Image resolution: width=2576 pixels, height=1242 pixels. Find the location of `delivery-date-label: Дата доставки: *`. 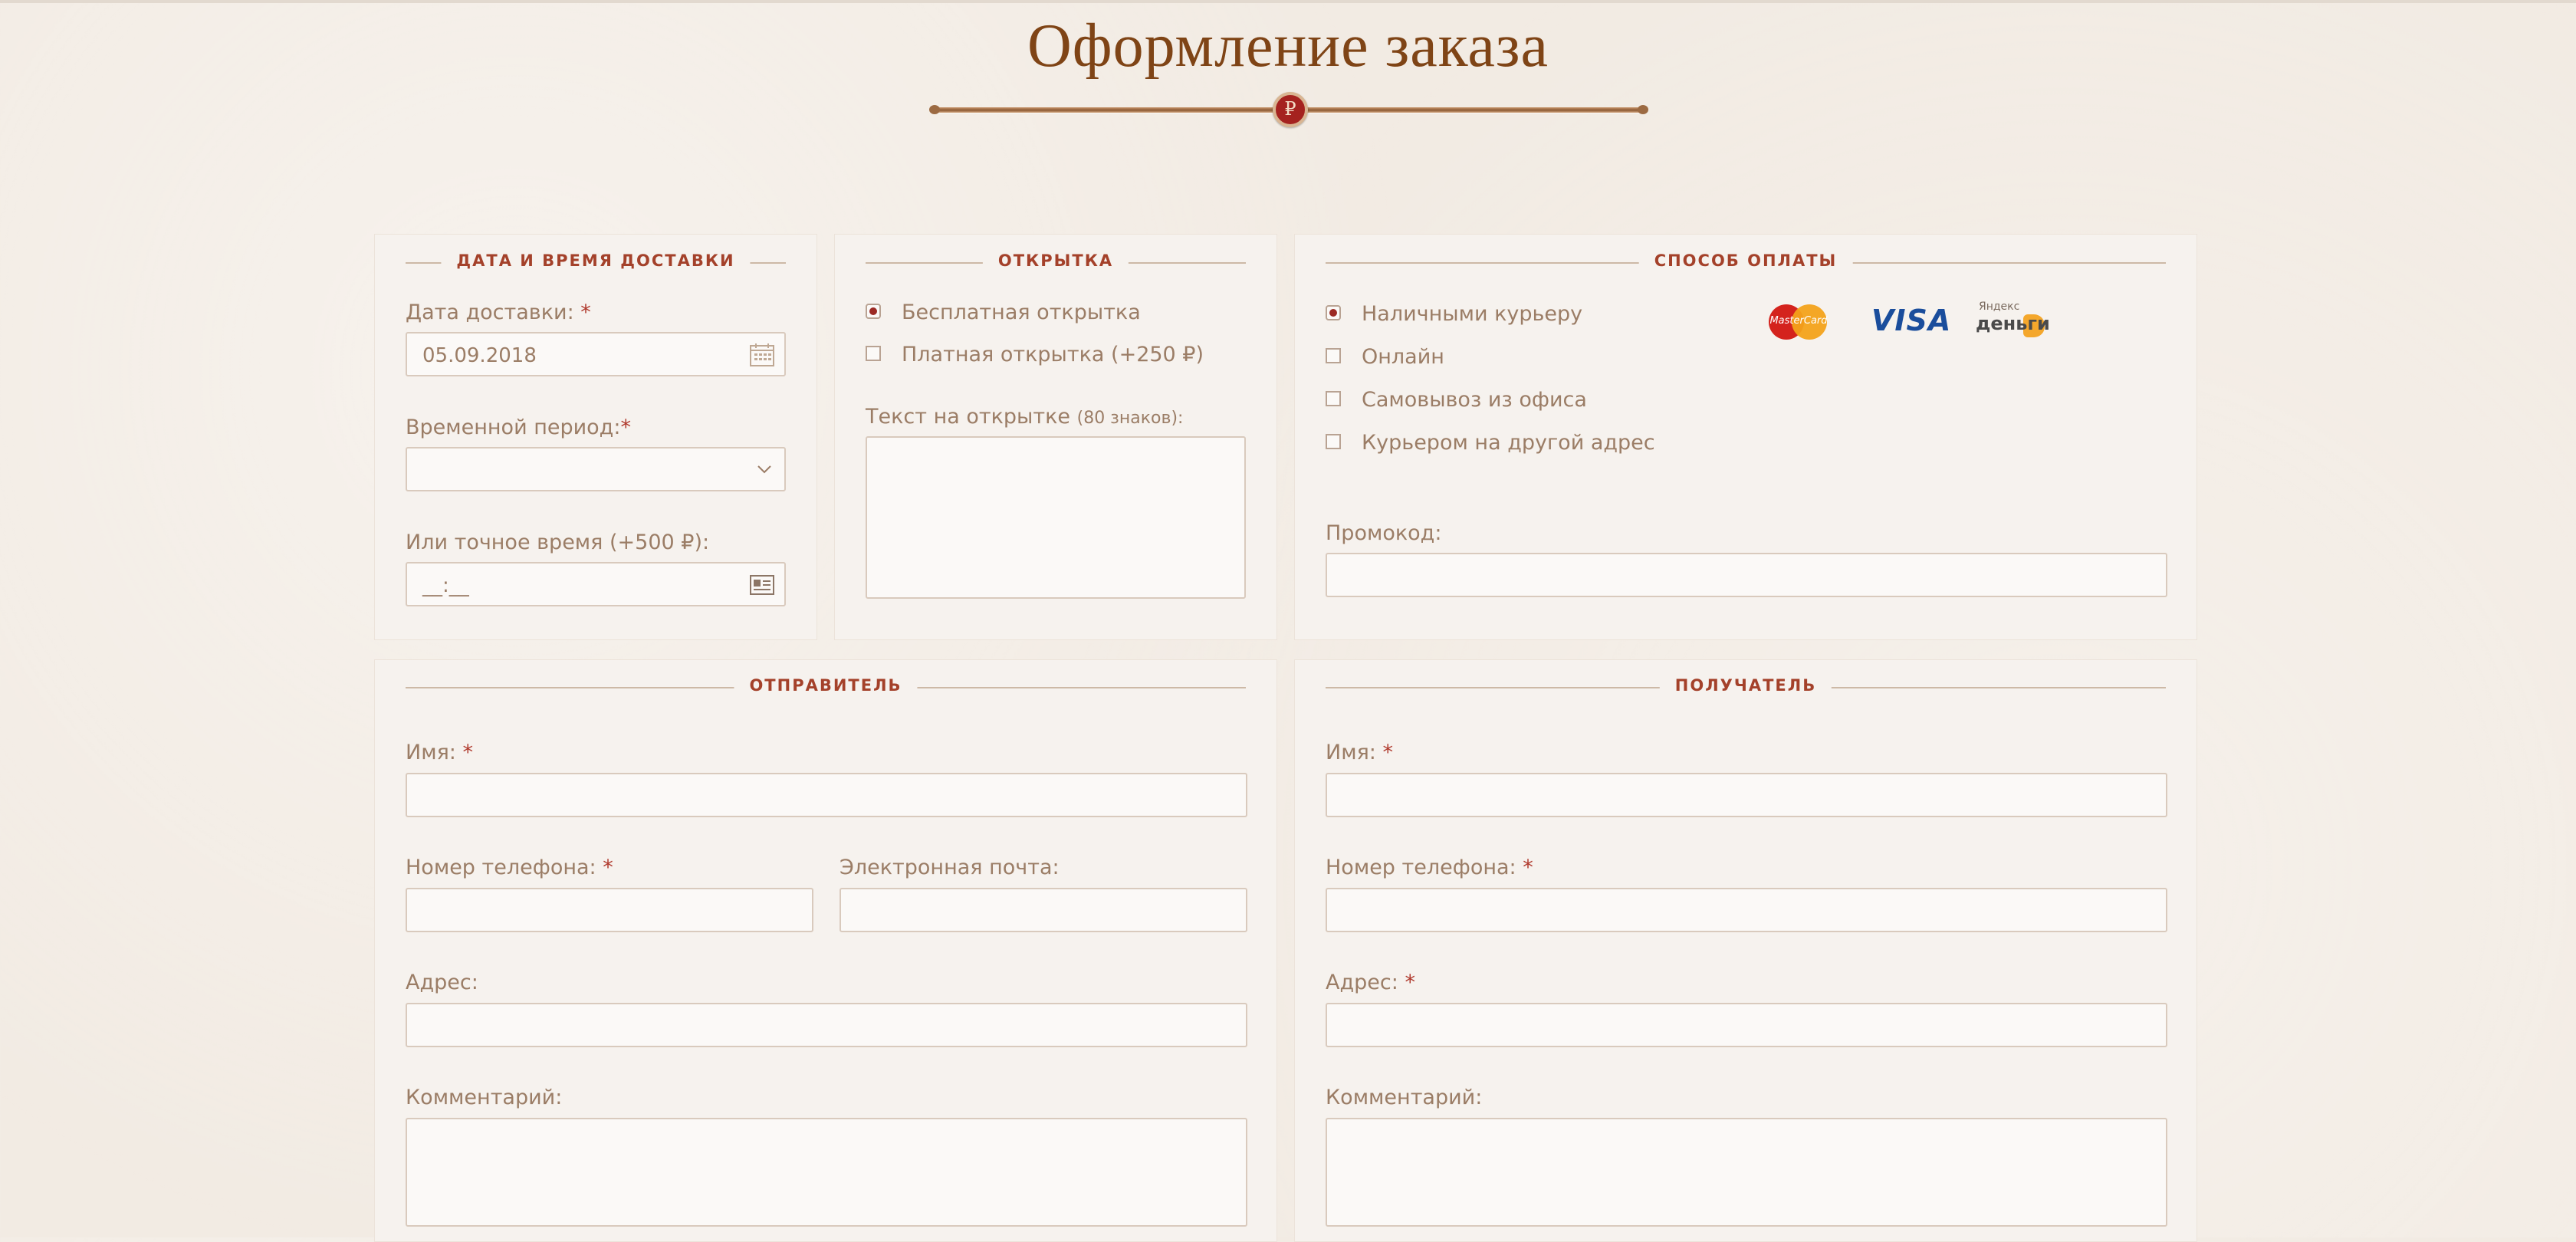

delivery-date-label: Дата доставки: * is located at coordinates (499, 313).